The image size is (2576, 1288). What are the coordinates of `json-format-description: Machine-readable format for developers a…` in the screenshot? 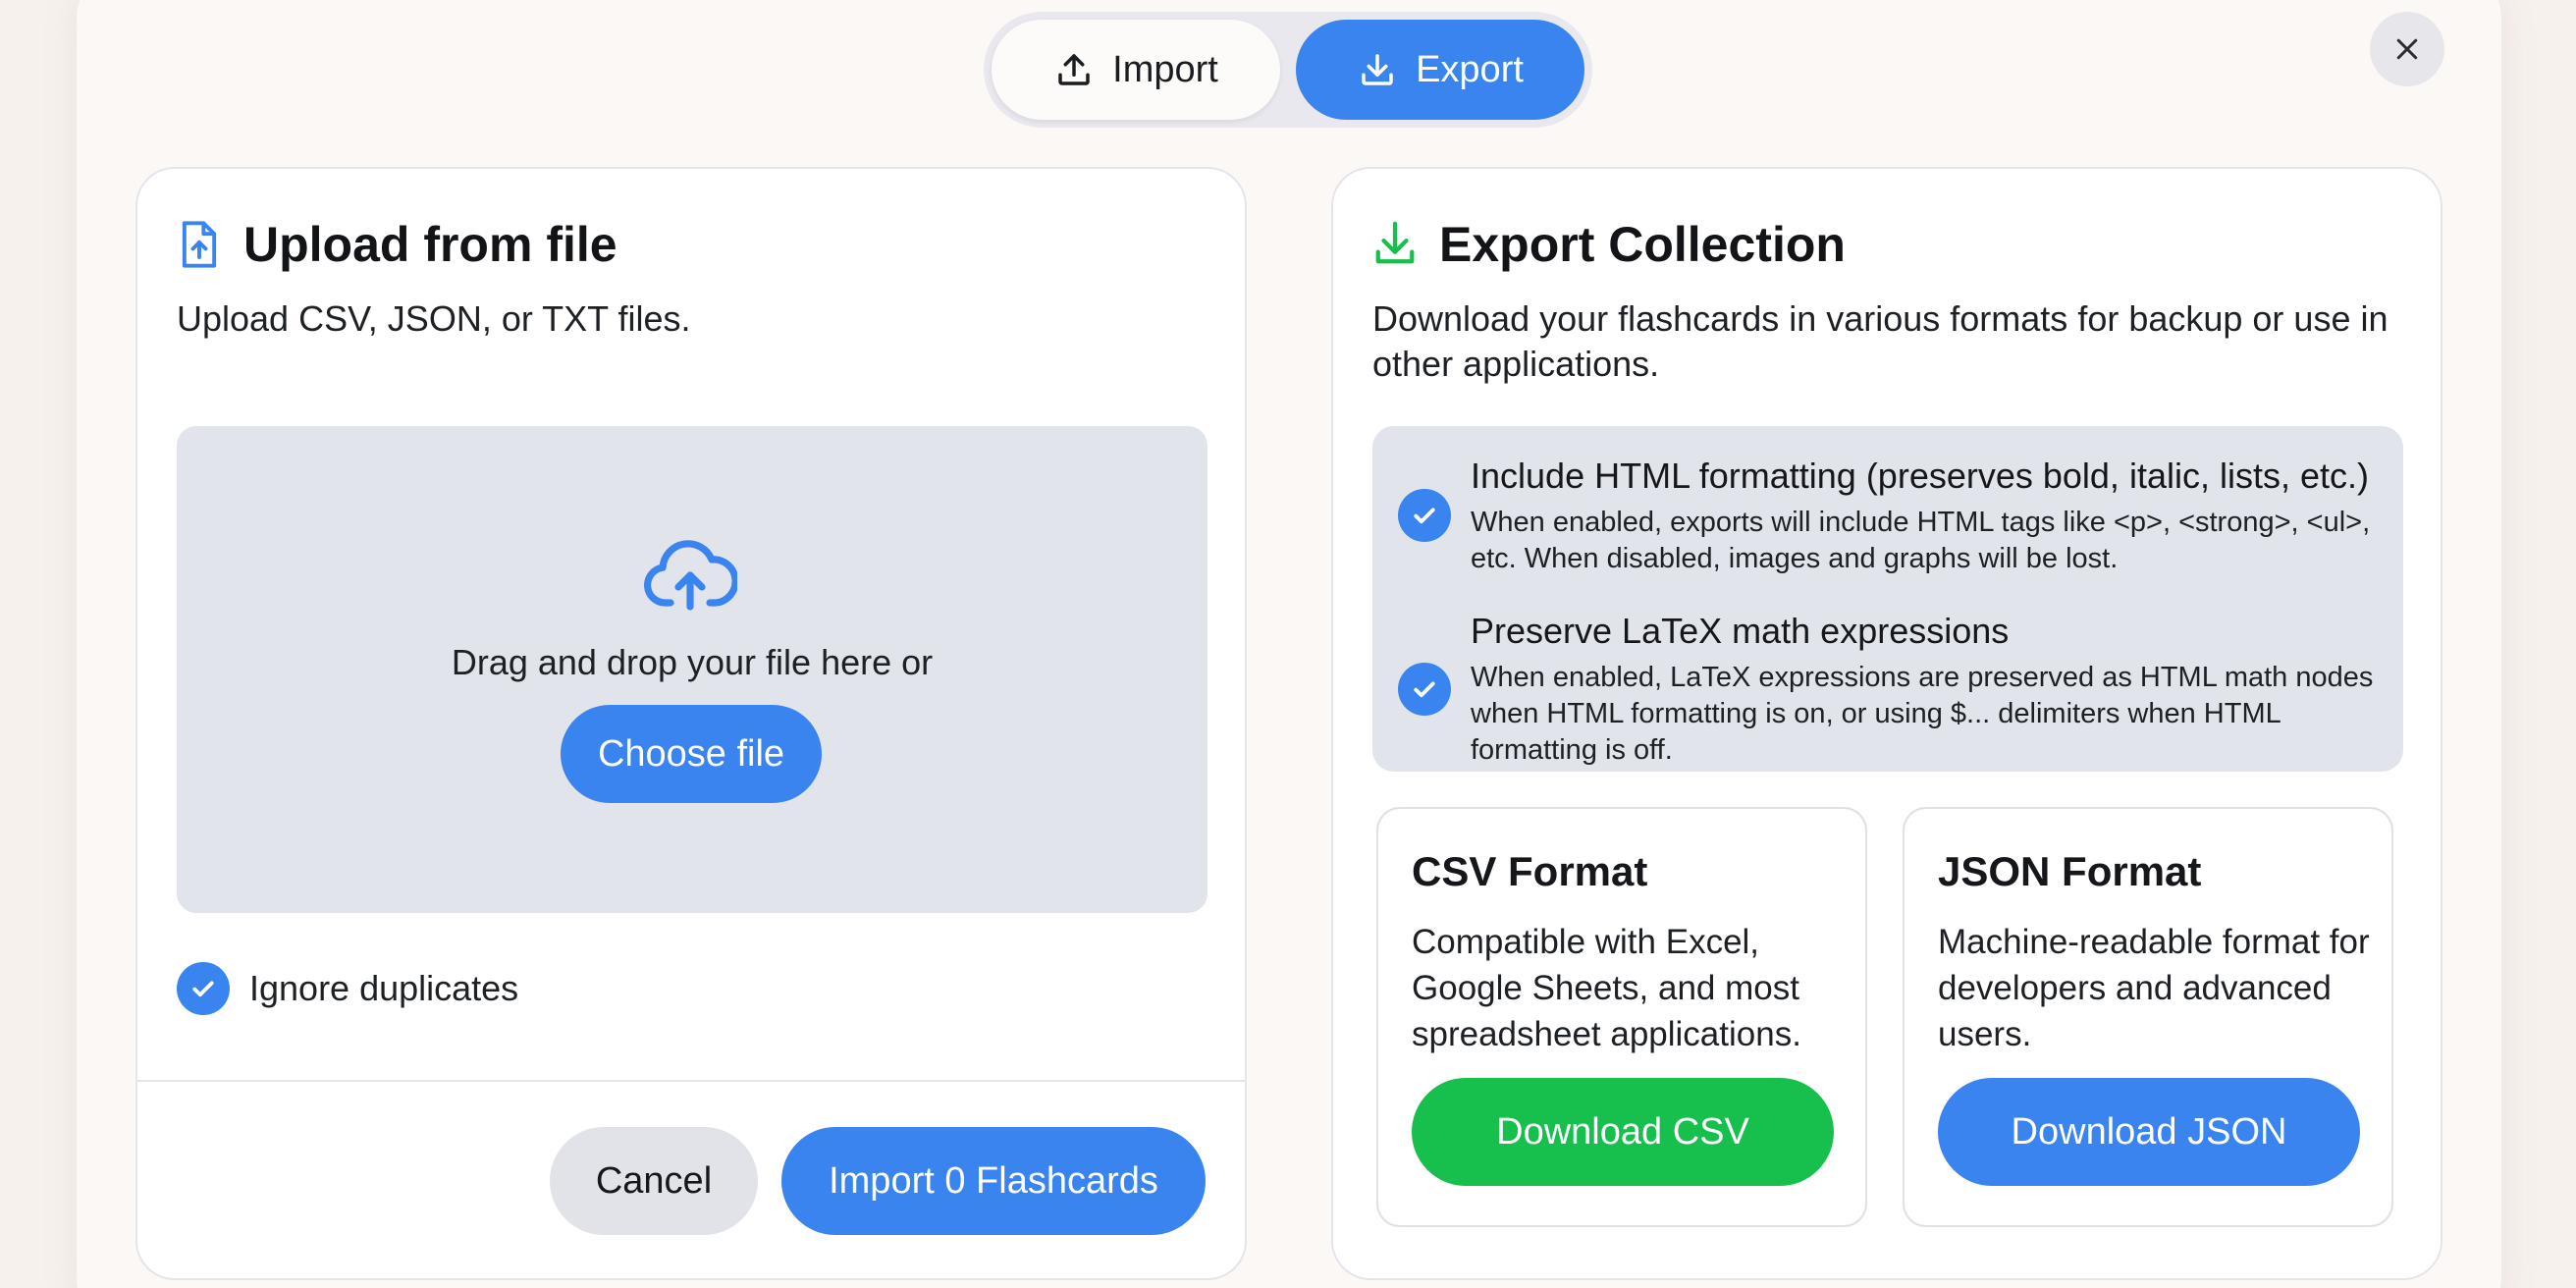 It's located at (2154, 988).